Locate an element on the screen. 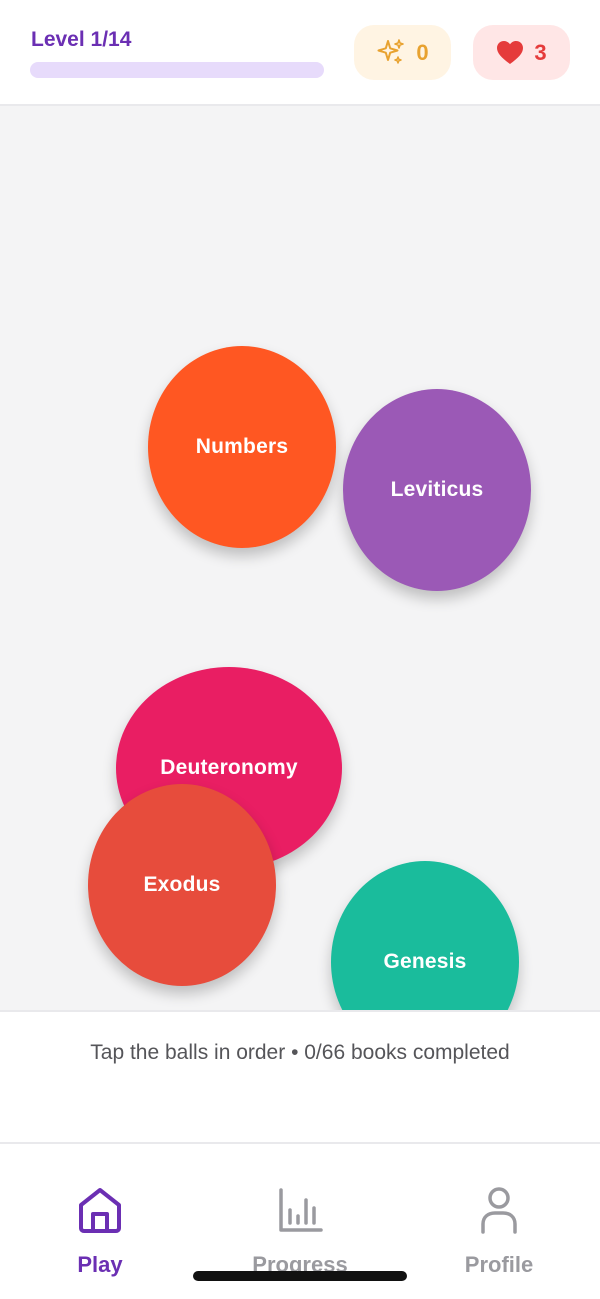 This screenshot has width=600, height=1299. ball-label: Numbers is located at coordinates (242, 446).